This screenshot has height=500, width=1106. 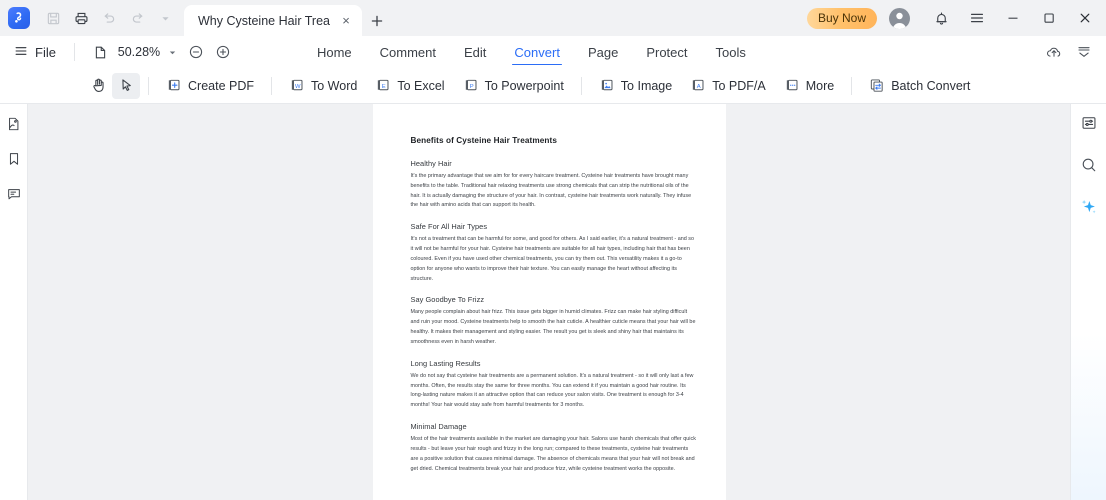 I want to click on more-convert-button: More, so click(x=809, y=86).